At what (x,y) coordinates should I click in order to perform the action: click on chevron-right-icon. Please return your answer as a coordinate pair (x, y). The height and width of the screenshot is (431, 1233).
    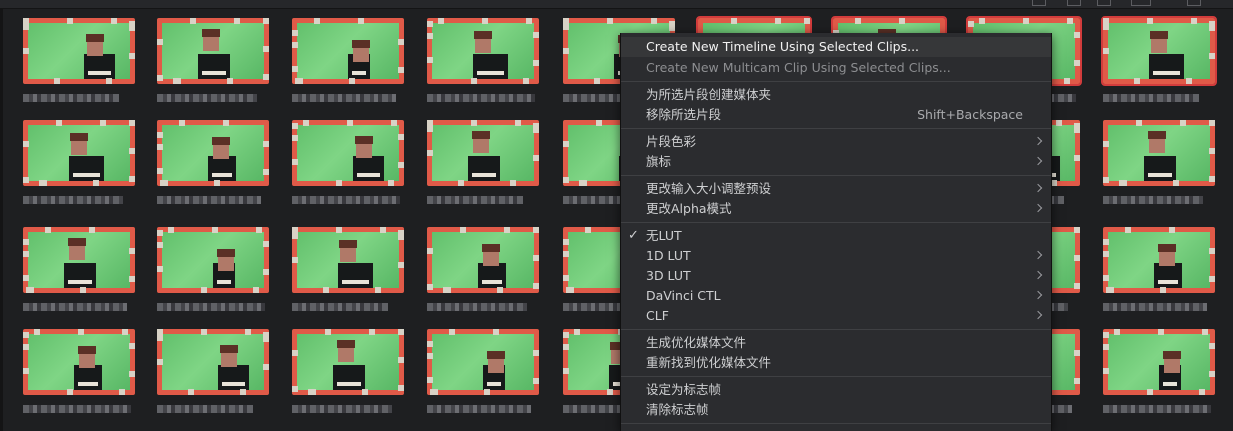
    Looking at the image, I should click on (1038, 161).